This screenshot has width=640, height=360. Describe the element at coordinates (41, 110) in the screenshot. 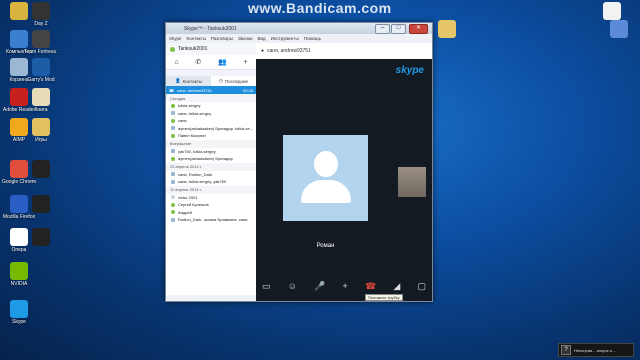

I see `desktop-icon-label: Книга` at that location.